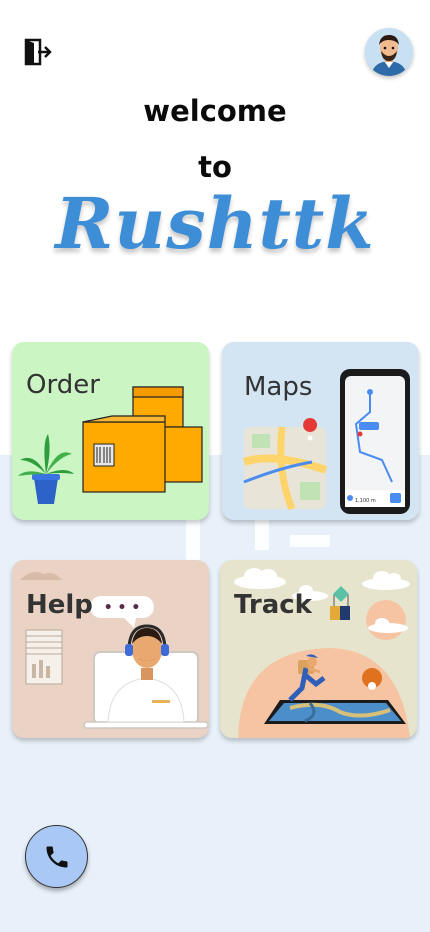  Describe the element at coordinates (215, 111) in the screenshot. I see `welcome-text: welcome` at that location.